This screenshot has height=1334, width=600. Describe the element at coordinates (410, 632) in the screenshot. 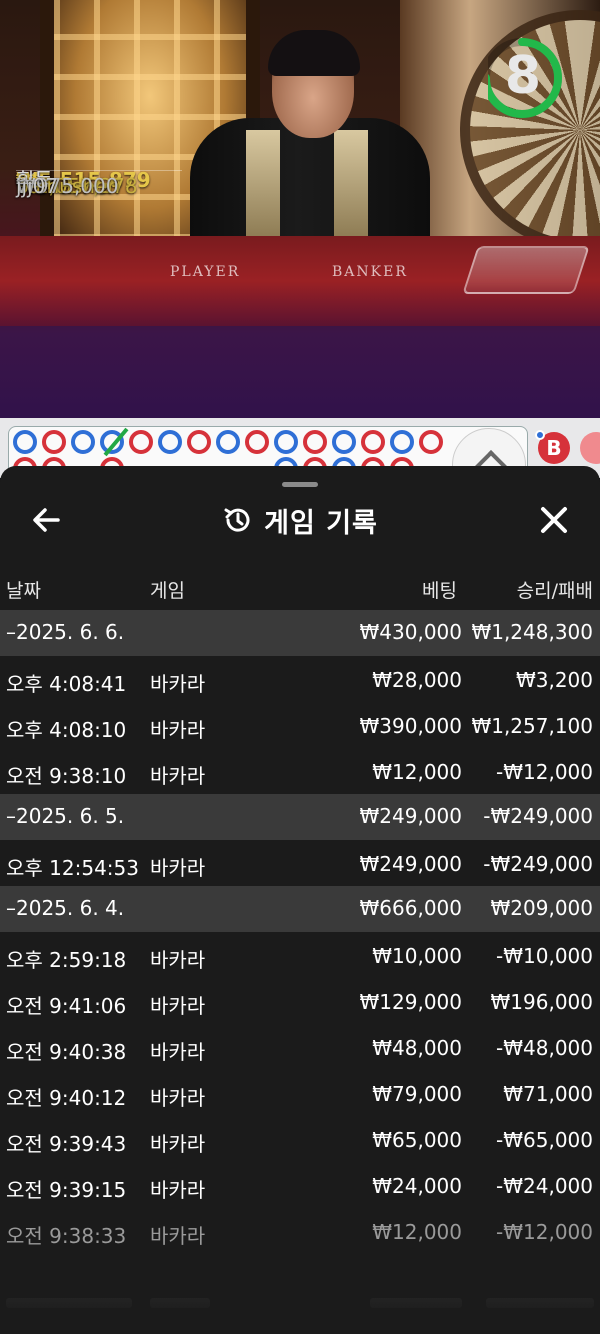

I see `group-bet-total: ₩430,000` at that location.